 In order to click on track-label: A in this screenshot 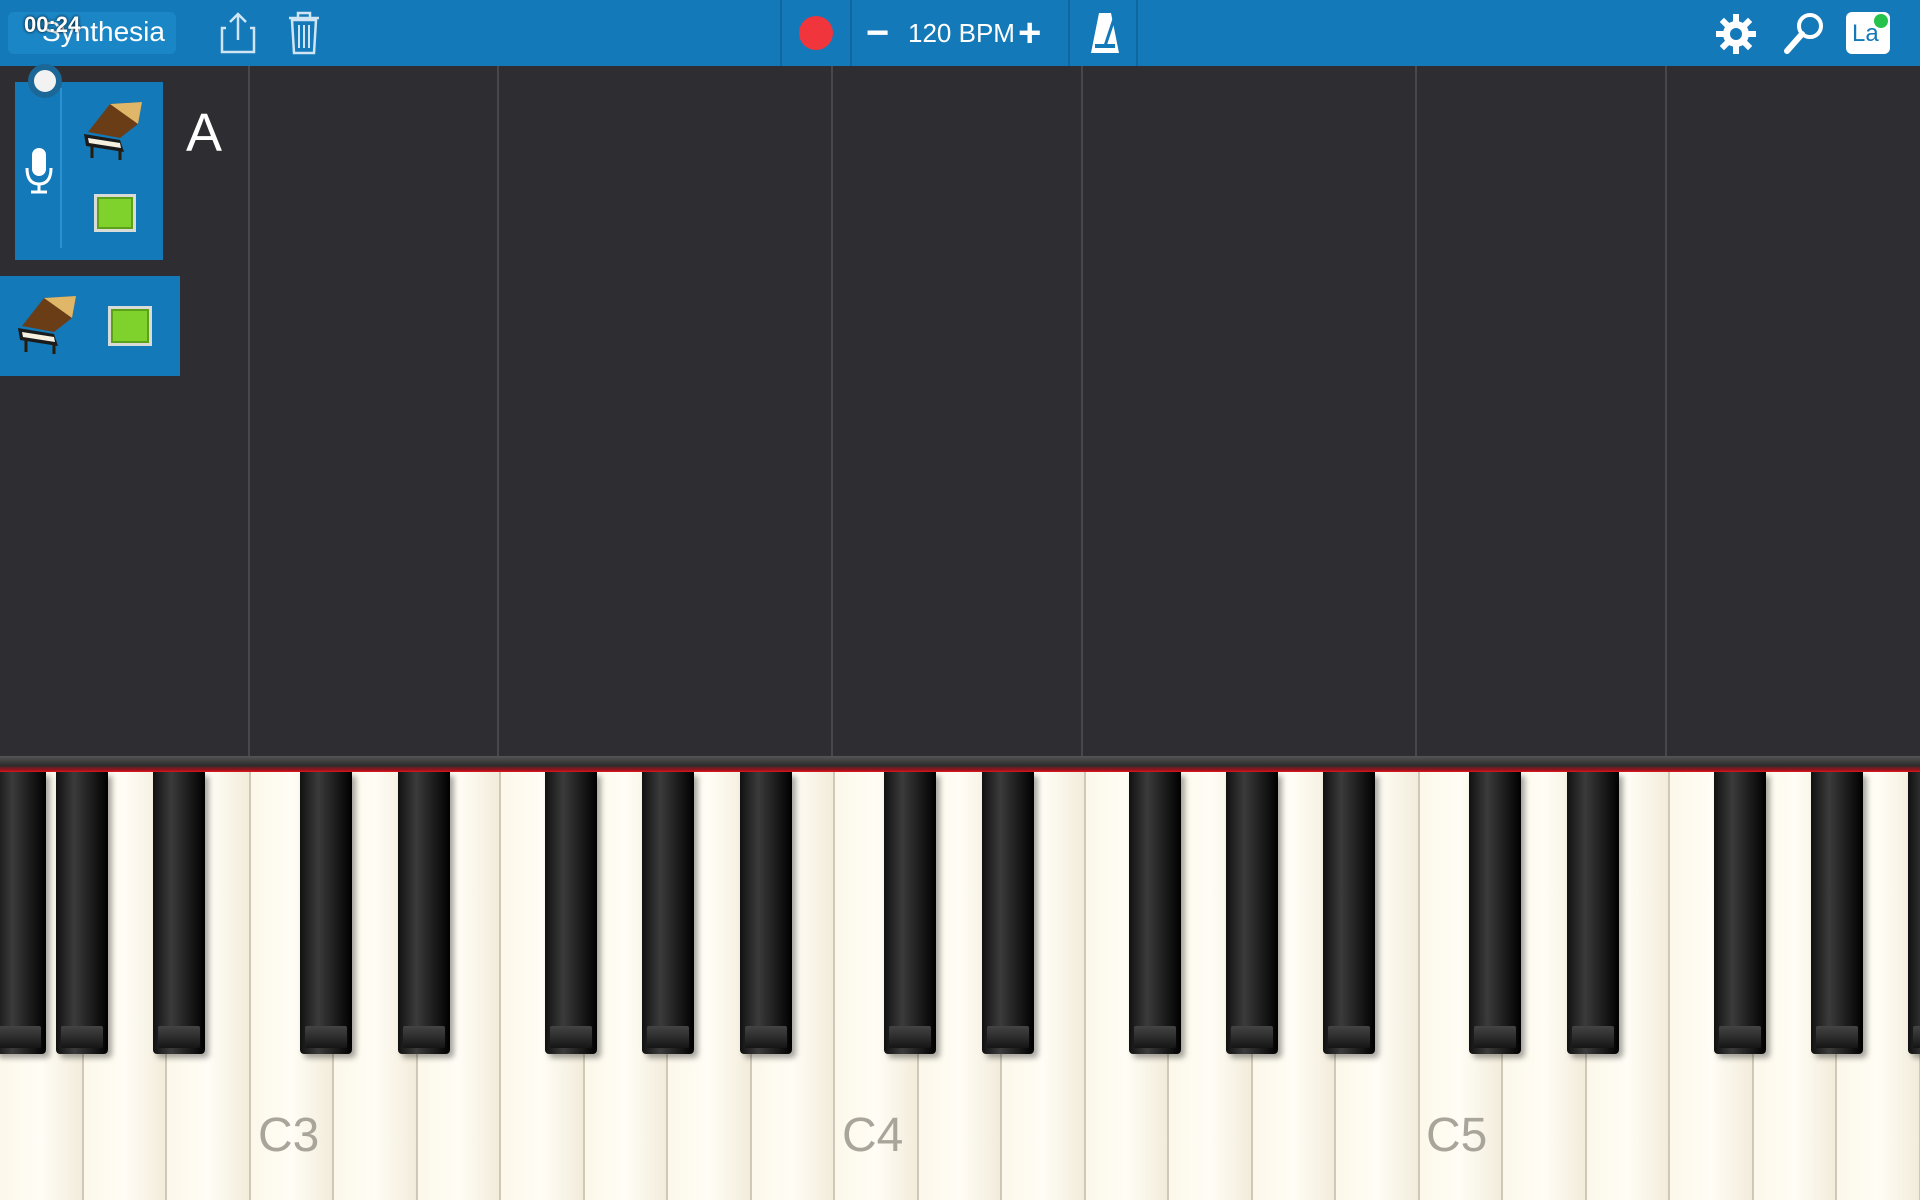, I will do `click(204, 133)`.